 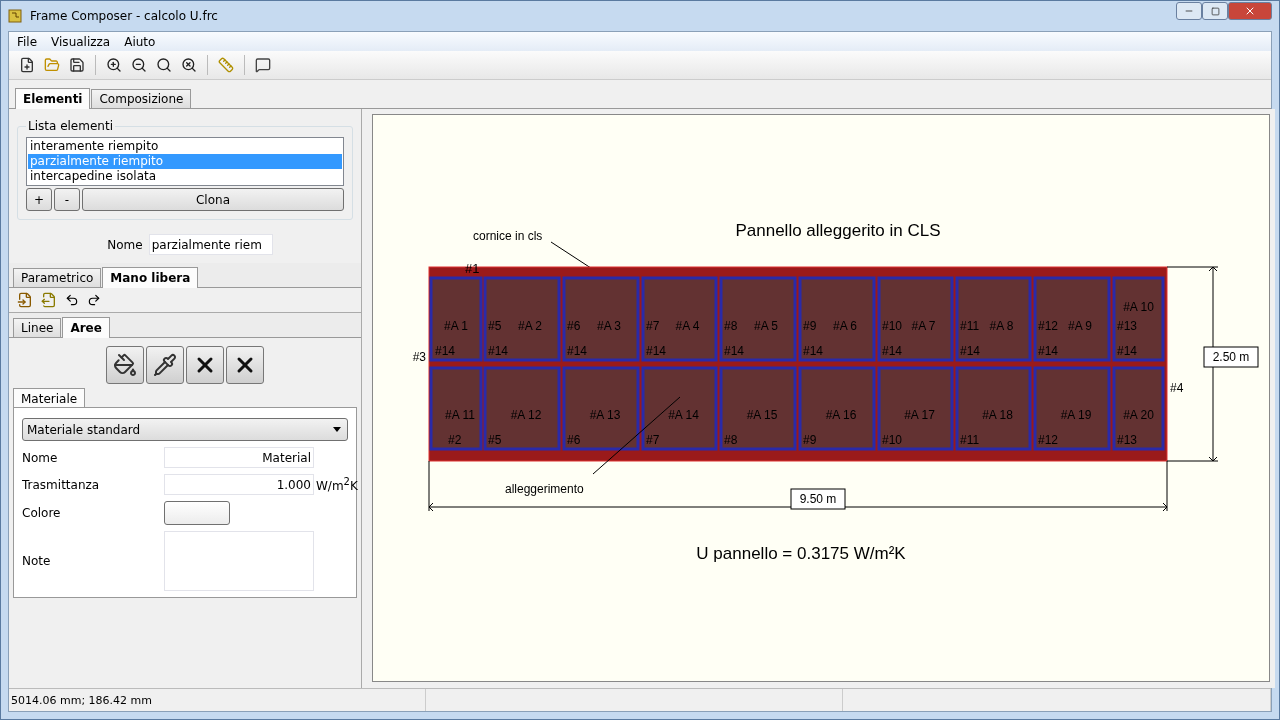 I want to click on paint-bucket-icon, so click(x=125, y=365).